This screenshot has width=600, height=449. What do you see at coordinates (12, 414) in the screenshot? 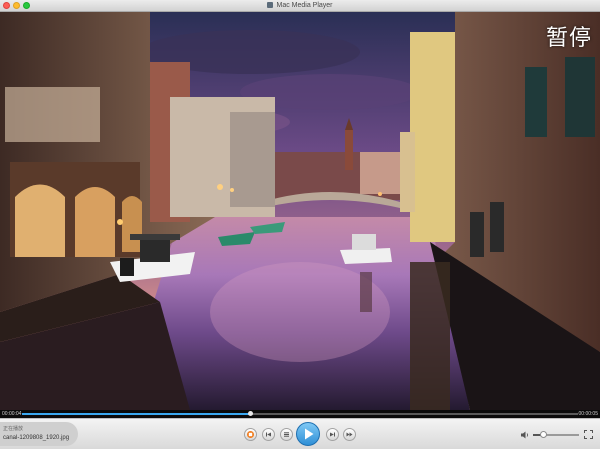
I see `current-time: 00:00:04` at bounding box center [12, 414].